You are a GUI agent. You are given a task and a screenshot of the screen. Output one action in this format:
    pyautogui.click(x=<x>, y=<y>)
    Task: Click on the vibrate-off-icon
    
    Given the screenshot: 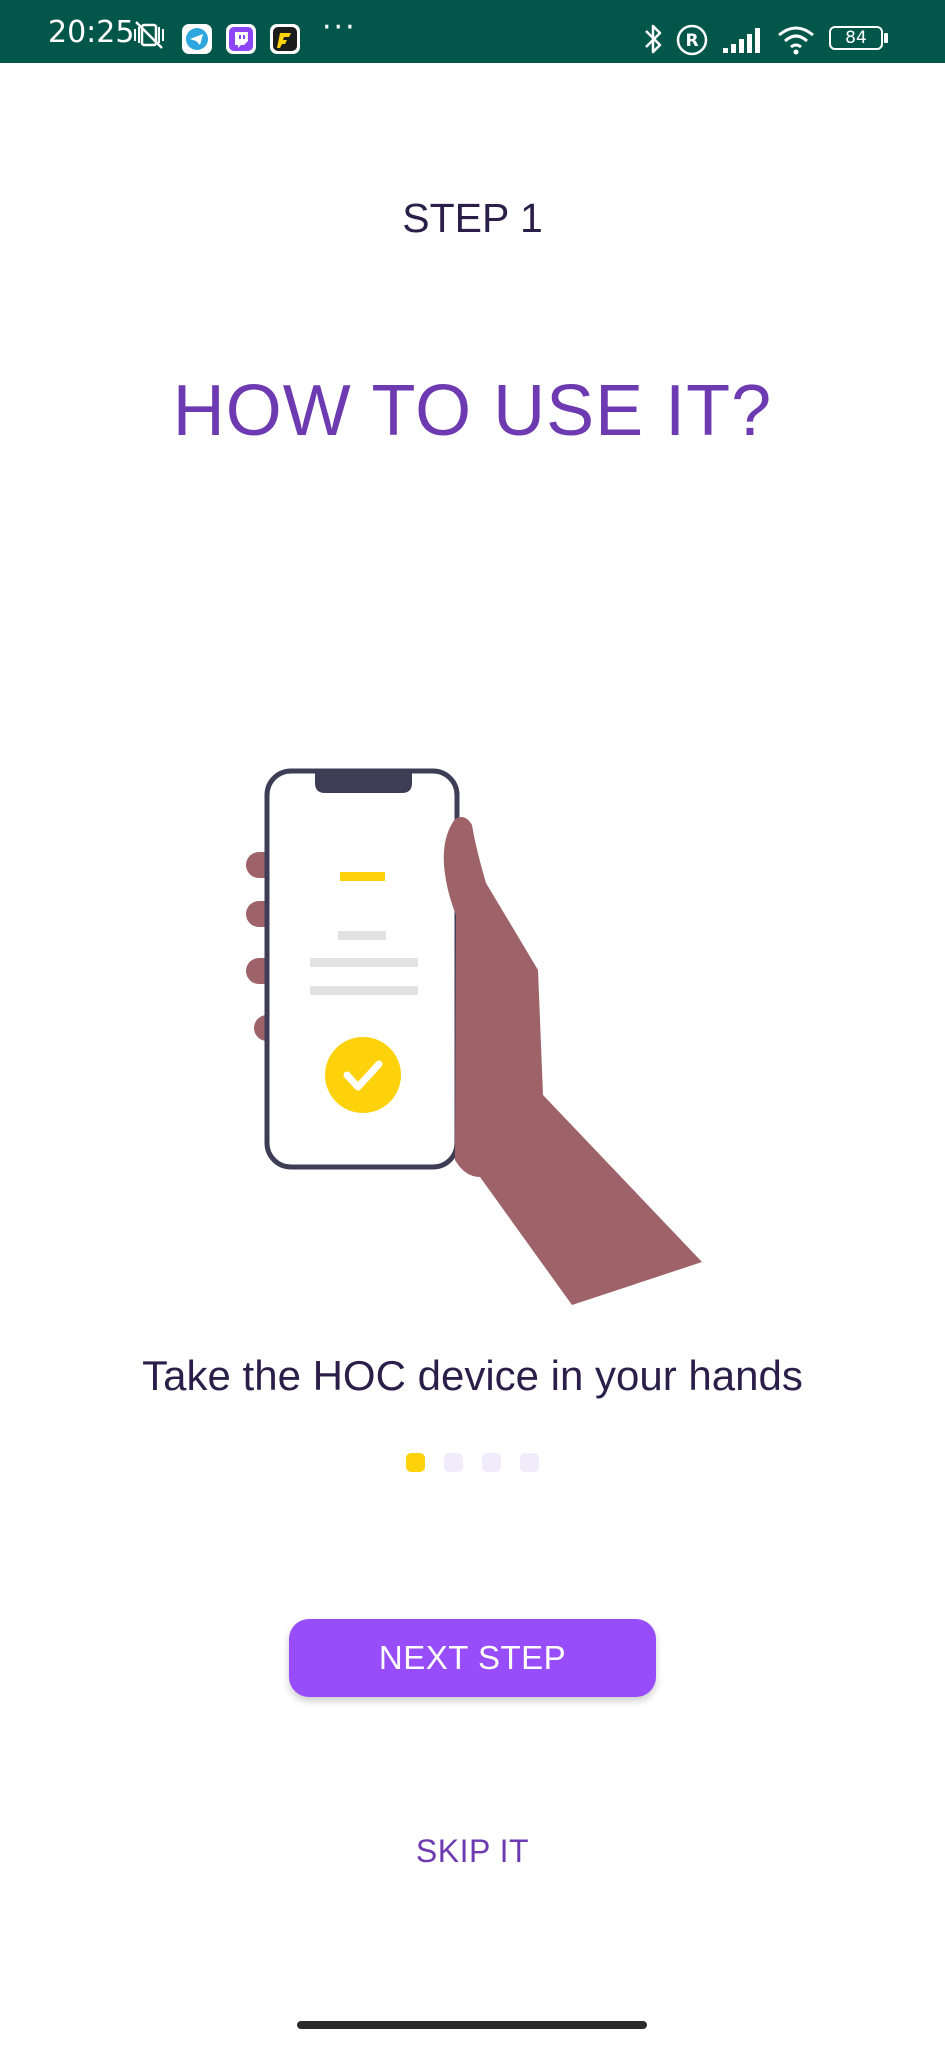 What is the action you would take?
    pyautogui.click(x=149, y=35)
    